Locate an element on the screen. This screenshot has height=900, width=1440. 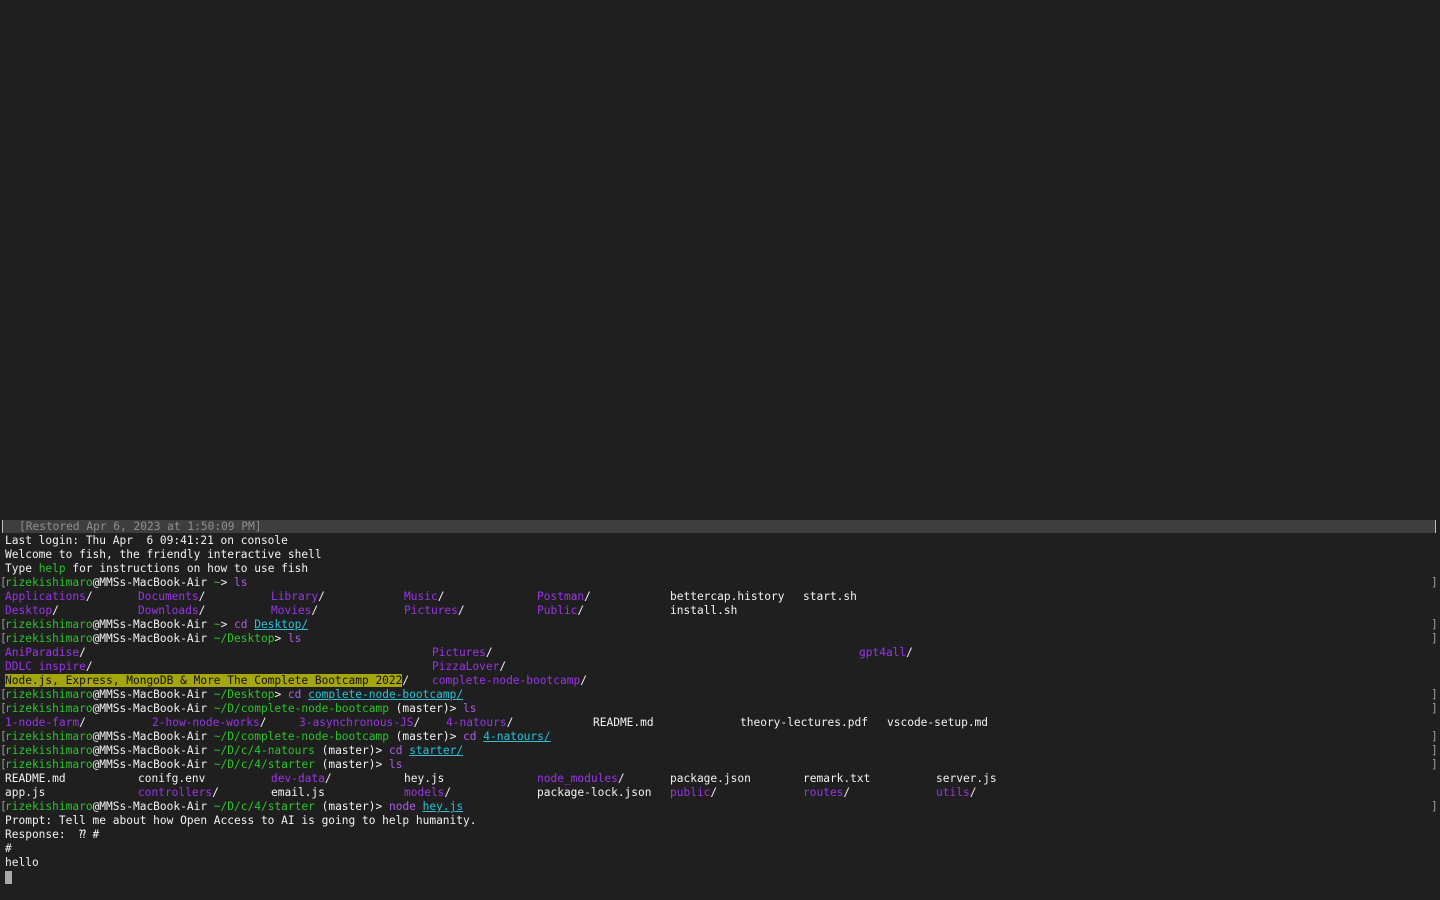
dir-entry: Movies/ is located at coordinates (295, 610).